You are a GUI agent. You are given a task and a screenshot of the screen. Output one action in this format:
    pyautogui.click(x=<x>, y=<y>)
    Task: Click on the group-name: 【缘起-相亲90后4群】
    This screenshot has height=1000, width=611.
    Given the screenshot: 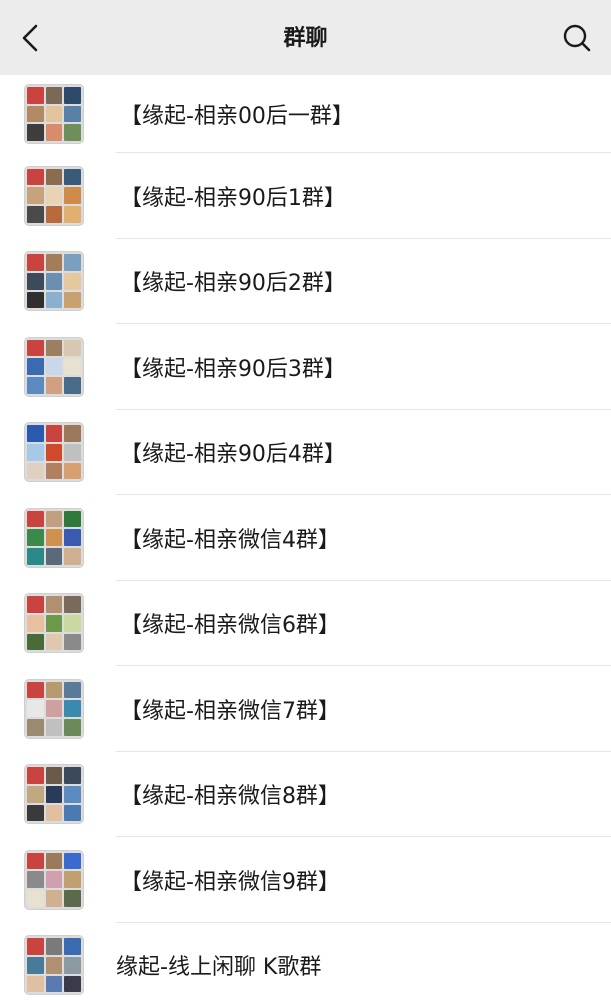 What is the action you would take?
    pyautogui.click(x=233, y=455)
    